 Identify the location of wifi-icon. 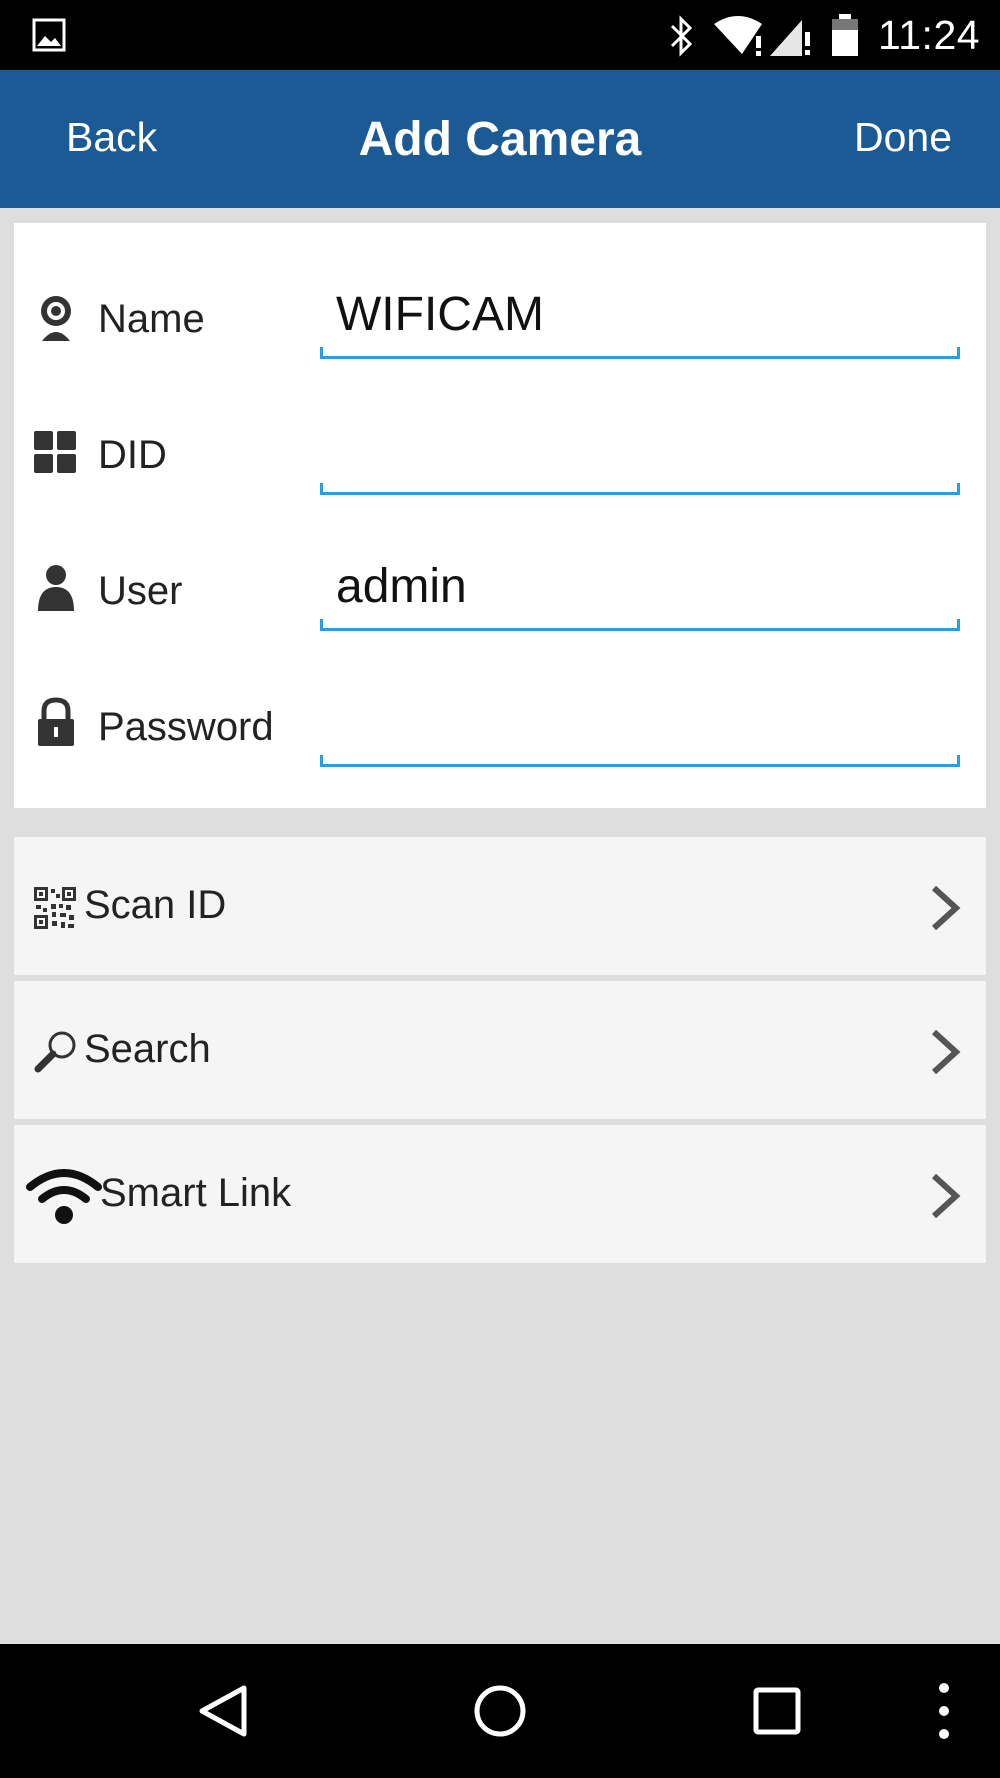
(64, 1196).